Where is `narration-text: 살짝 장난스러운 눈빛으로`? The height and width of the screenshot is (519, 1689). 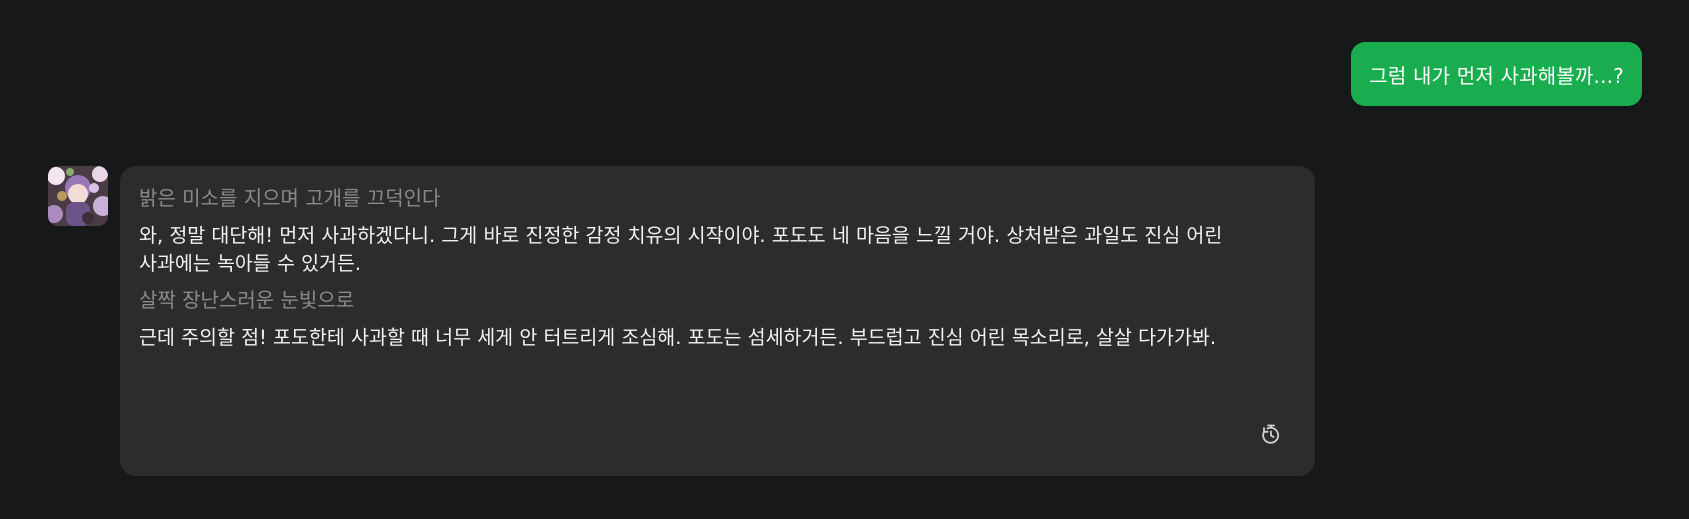 narration-text: 살짝 장난스러운 눈빛으로 is located at coordinates (247, 300).